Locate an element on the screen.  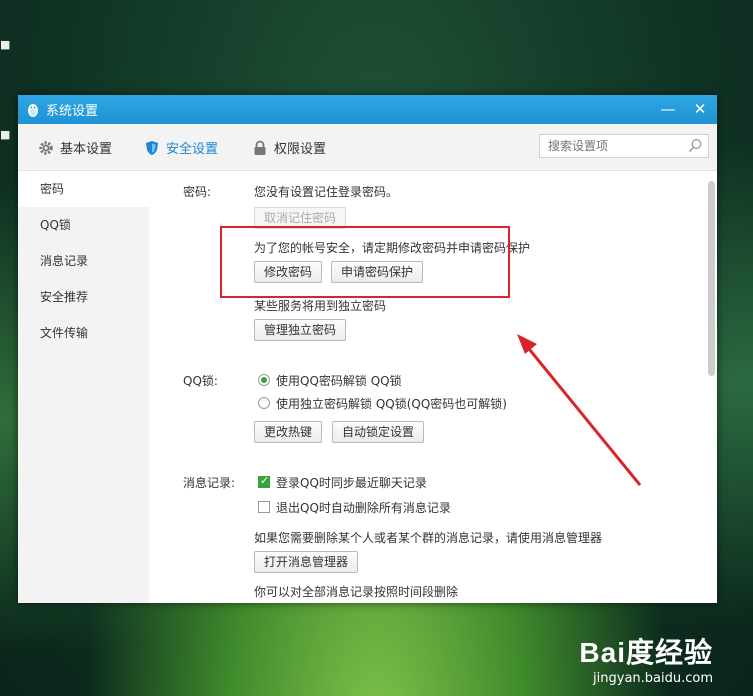
settings-sidebar: 密码 QQ锁 消息记录 安全推荐 文件传输 is located at coordinates (83, 387).